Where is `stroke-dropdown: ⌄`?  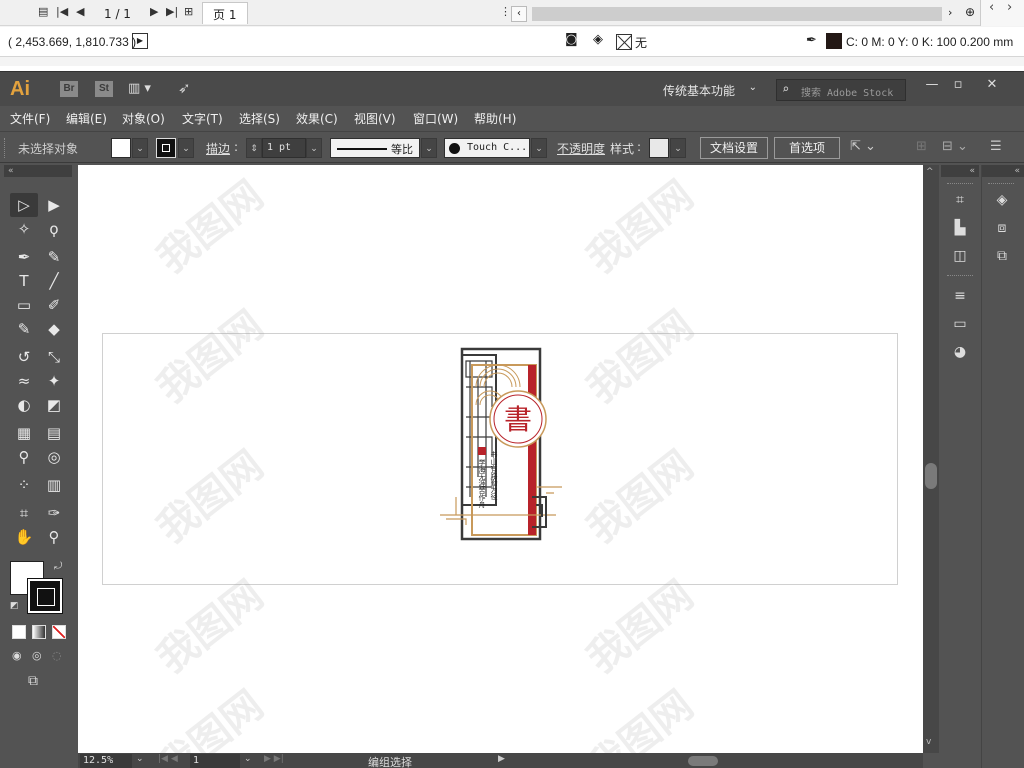 stroke-dropdown: ⌄ is located at coordinates (186, 148).